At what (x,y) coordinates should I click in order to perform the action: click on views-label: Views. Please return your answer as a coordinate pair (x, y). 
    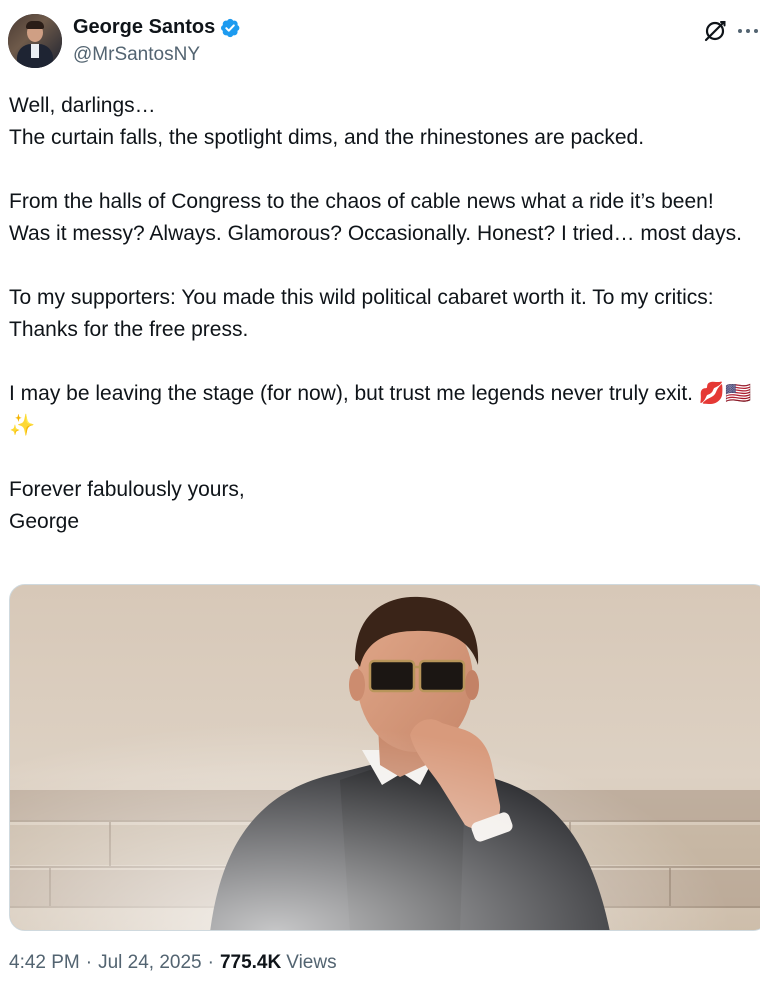
    Looking at the image, I should click on (311, 962).